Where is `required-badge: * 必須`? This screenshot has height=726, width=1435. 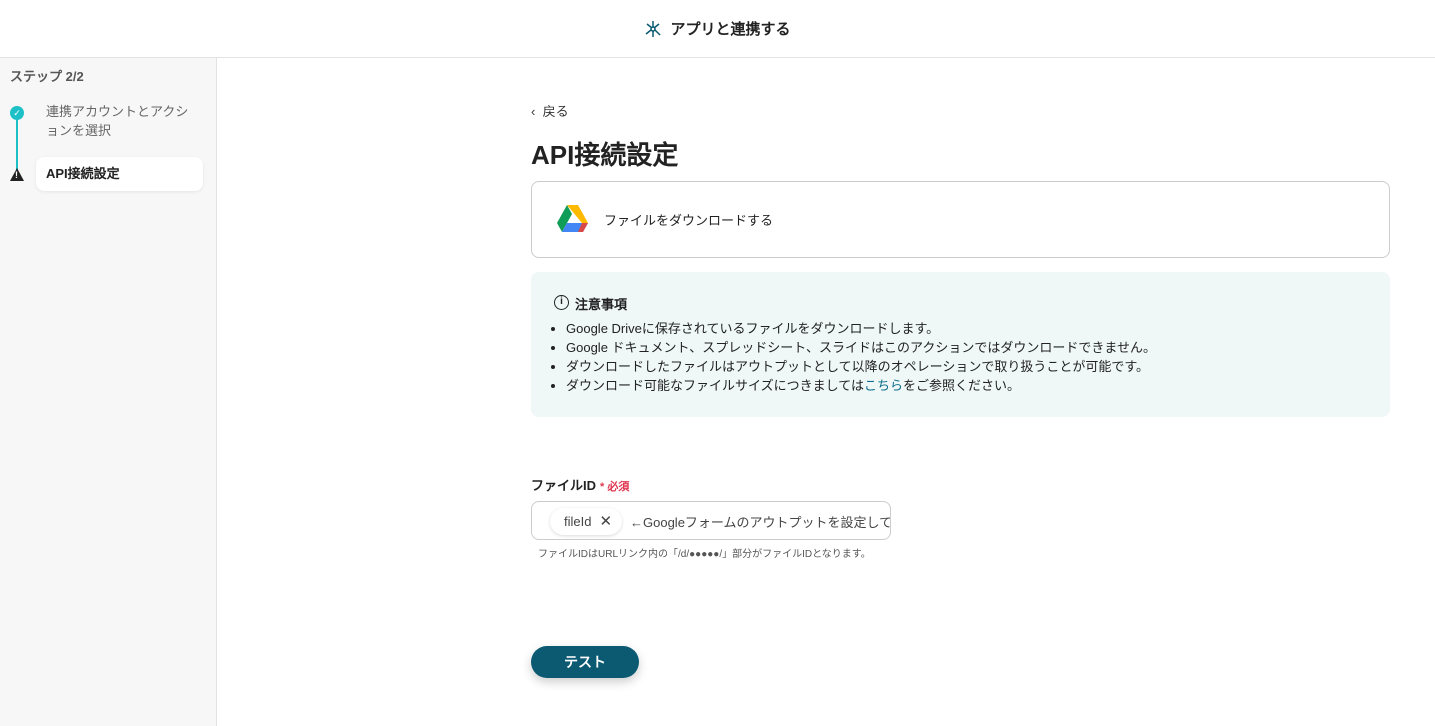
required-badge: * 必須 is located at coordinates (614, 487).